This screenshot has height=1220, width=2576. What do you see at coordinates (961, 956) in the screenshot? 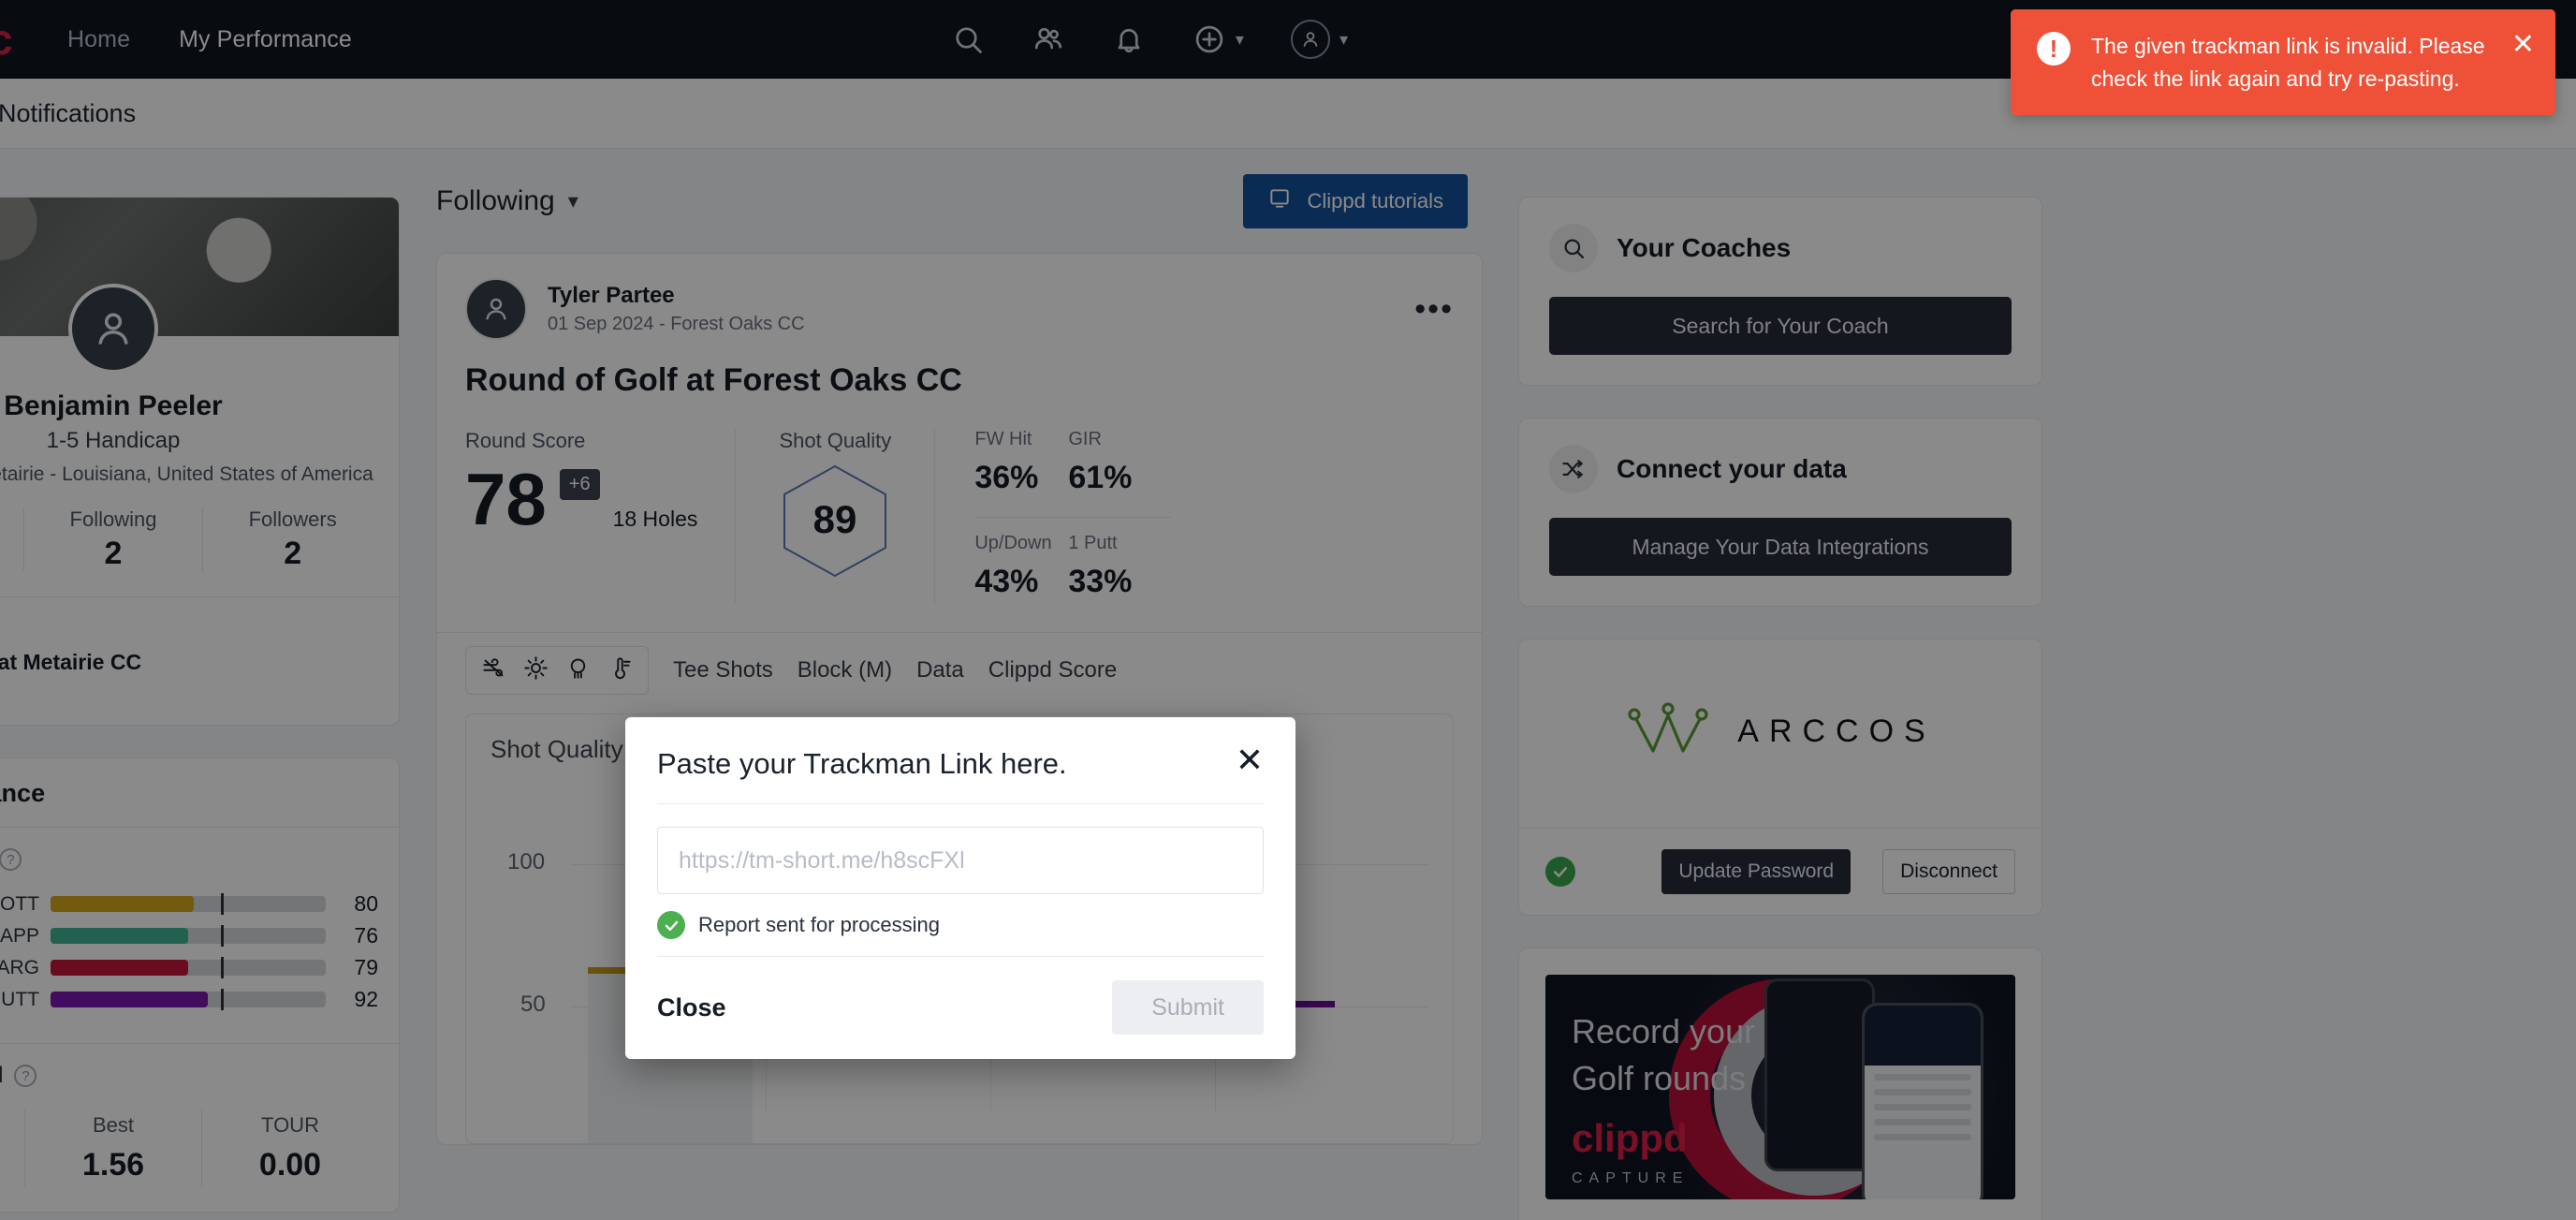
I see `divider` at bounding box center [961, 956].